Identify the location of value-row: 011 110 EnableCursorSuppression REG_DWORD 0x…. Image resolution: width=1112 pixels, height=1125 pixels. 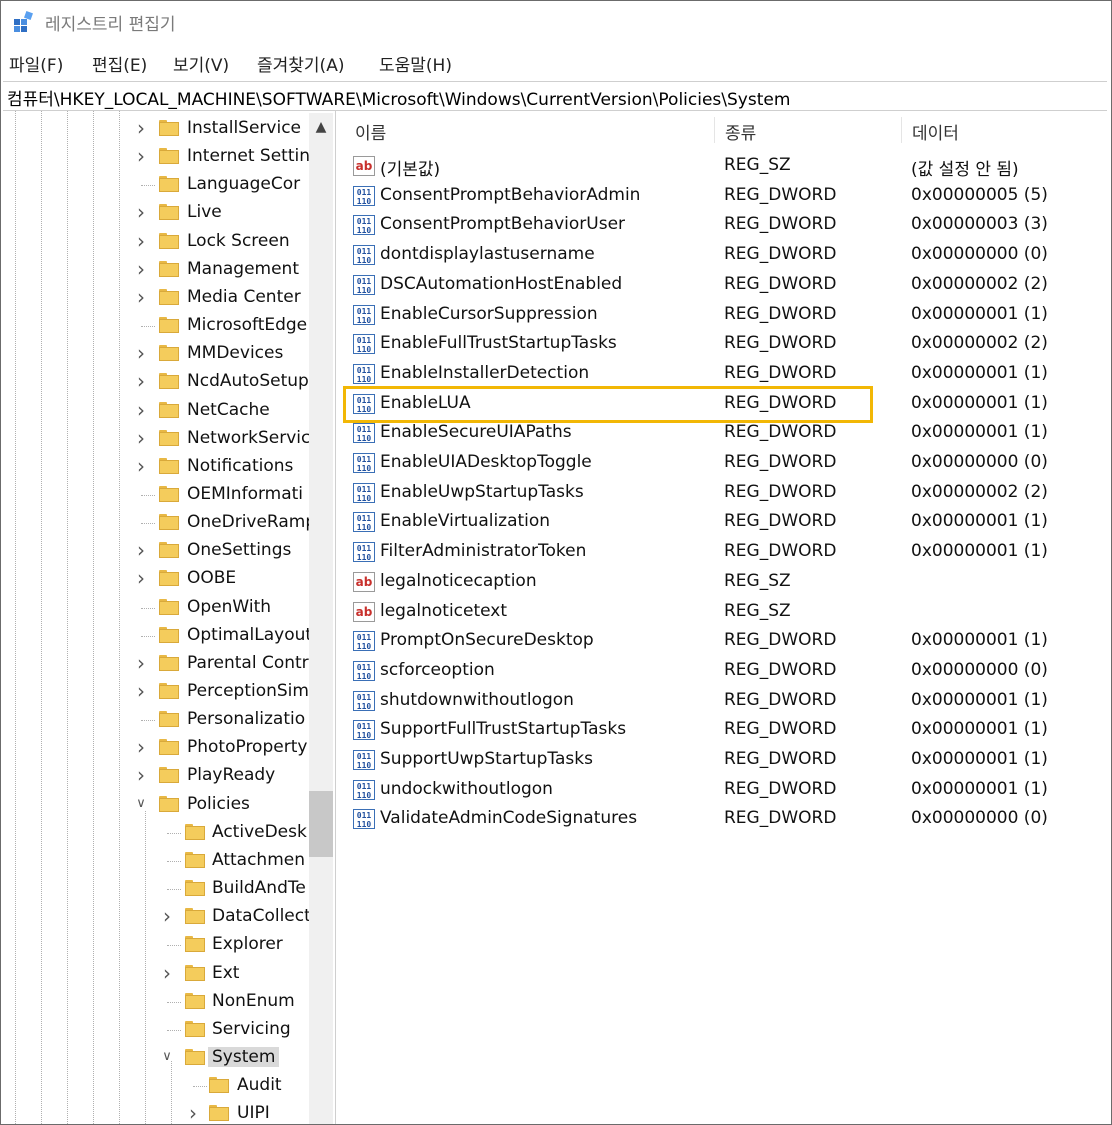
(727, 315).